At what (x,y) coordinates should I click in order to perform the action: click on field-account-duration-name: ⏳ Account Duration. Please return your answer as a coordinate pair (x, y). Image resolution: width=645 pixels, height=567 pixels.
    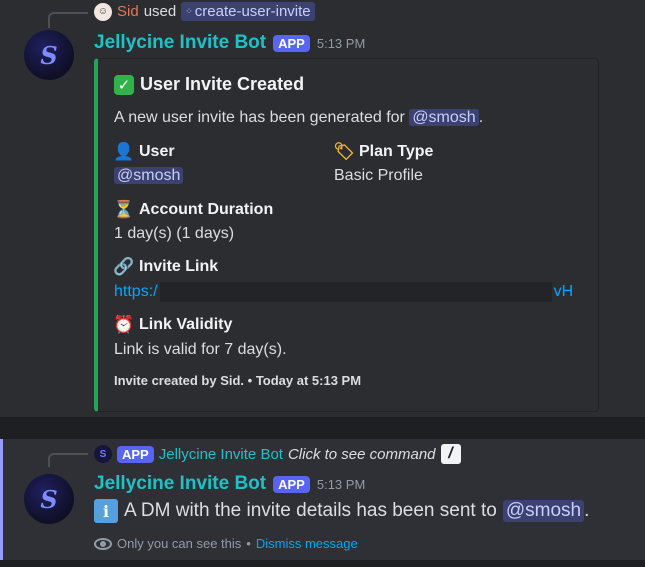
    Looking at the image, I should click on (193, 210).